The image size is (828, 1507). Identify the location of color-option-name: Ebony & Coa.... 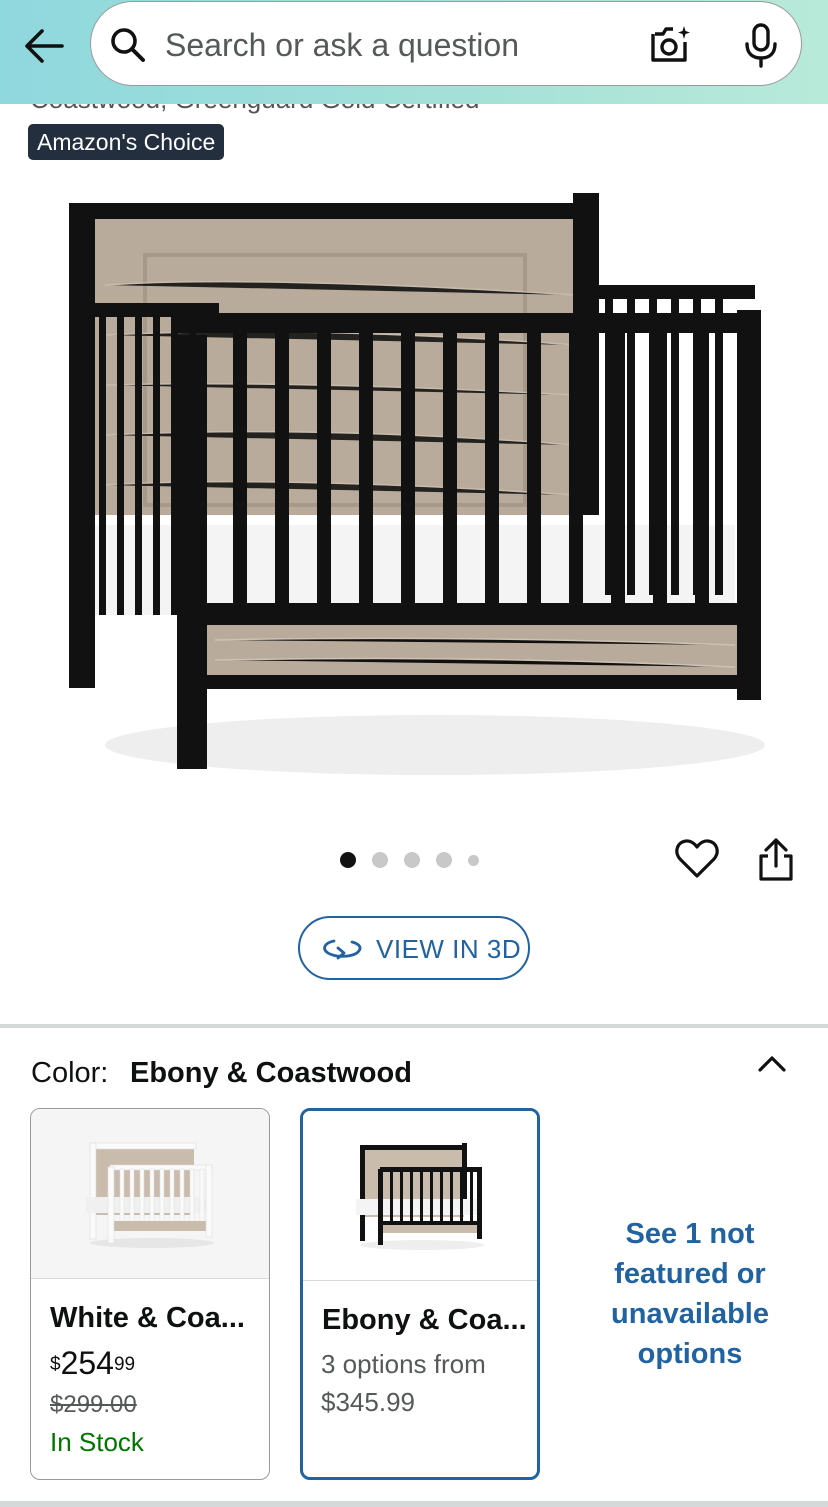
(424, 1320).